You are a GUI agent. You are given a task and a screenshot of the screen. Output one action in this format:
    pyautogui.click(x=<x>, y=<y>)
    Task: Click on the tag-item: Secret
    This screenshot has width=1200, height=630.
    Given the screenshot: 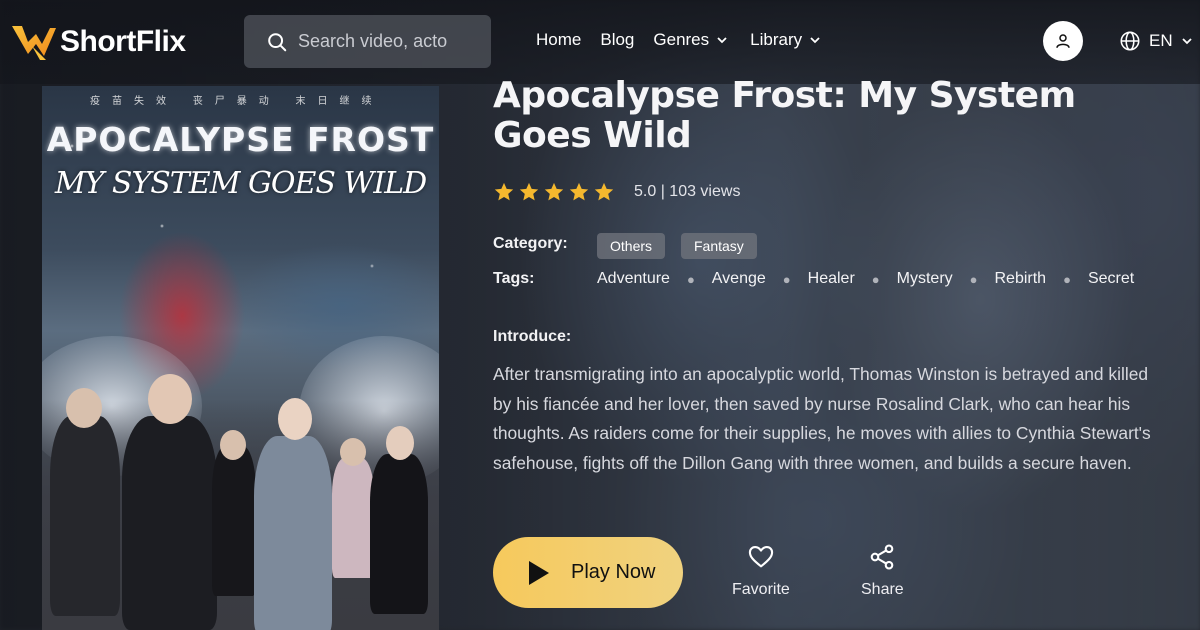 What is the action you would take?
    pyautogui.click(x=1111, y=279)
    